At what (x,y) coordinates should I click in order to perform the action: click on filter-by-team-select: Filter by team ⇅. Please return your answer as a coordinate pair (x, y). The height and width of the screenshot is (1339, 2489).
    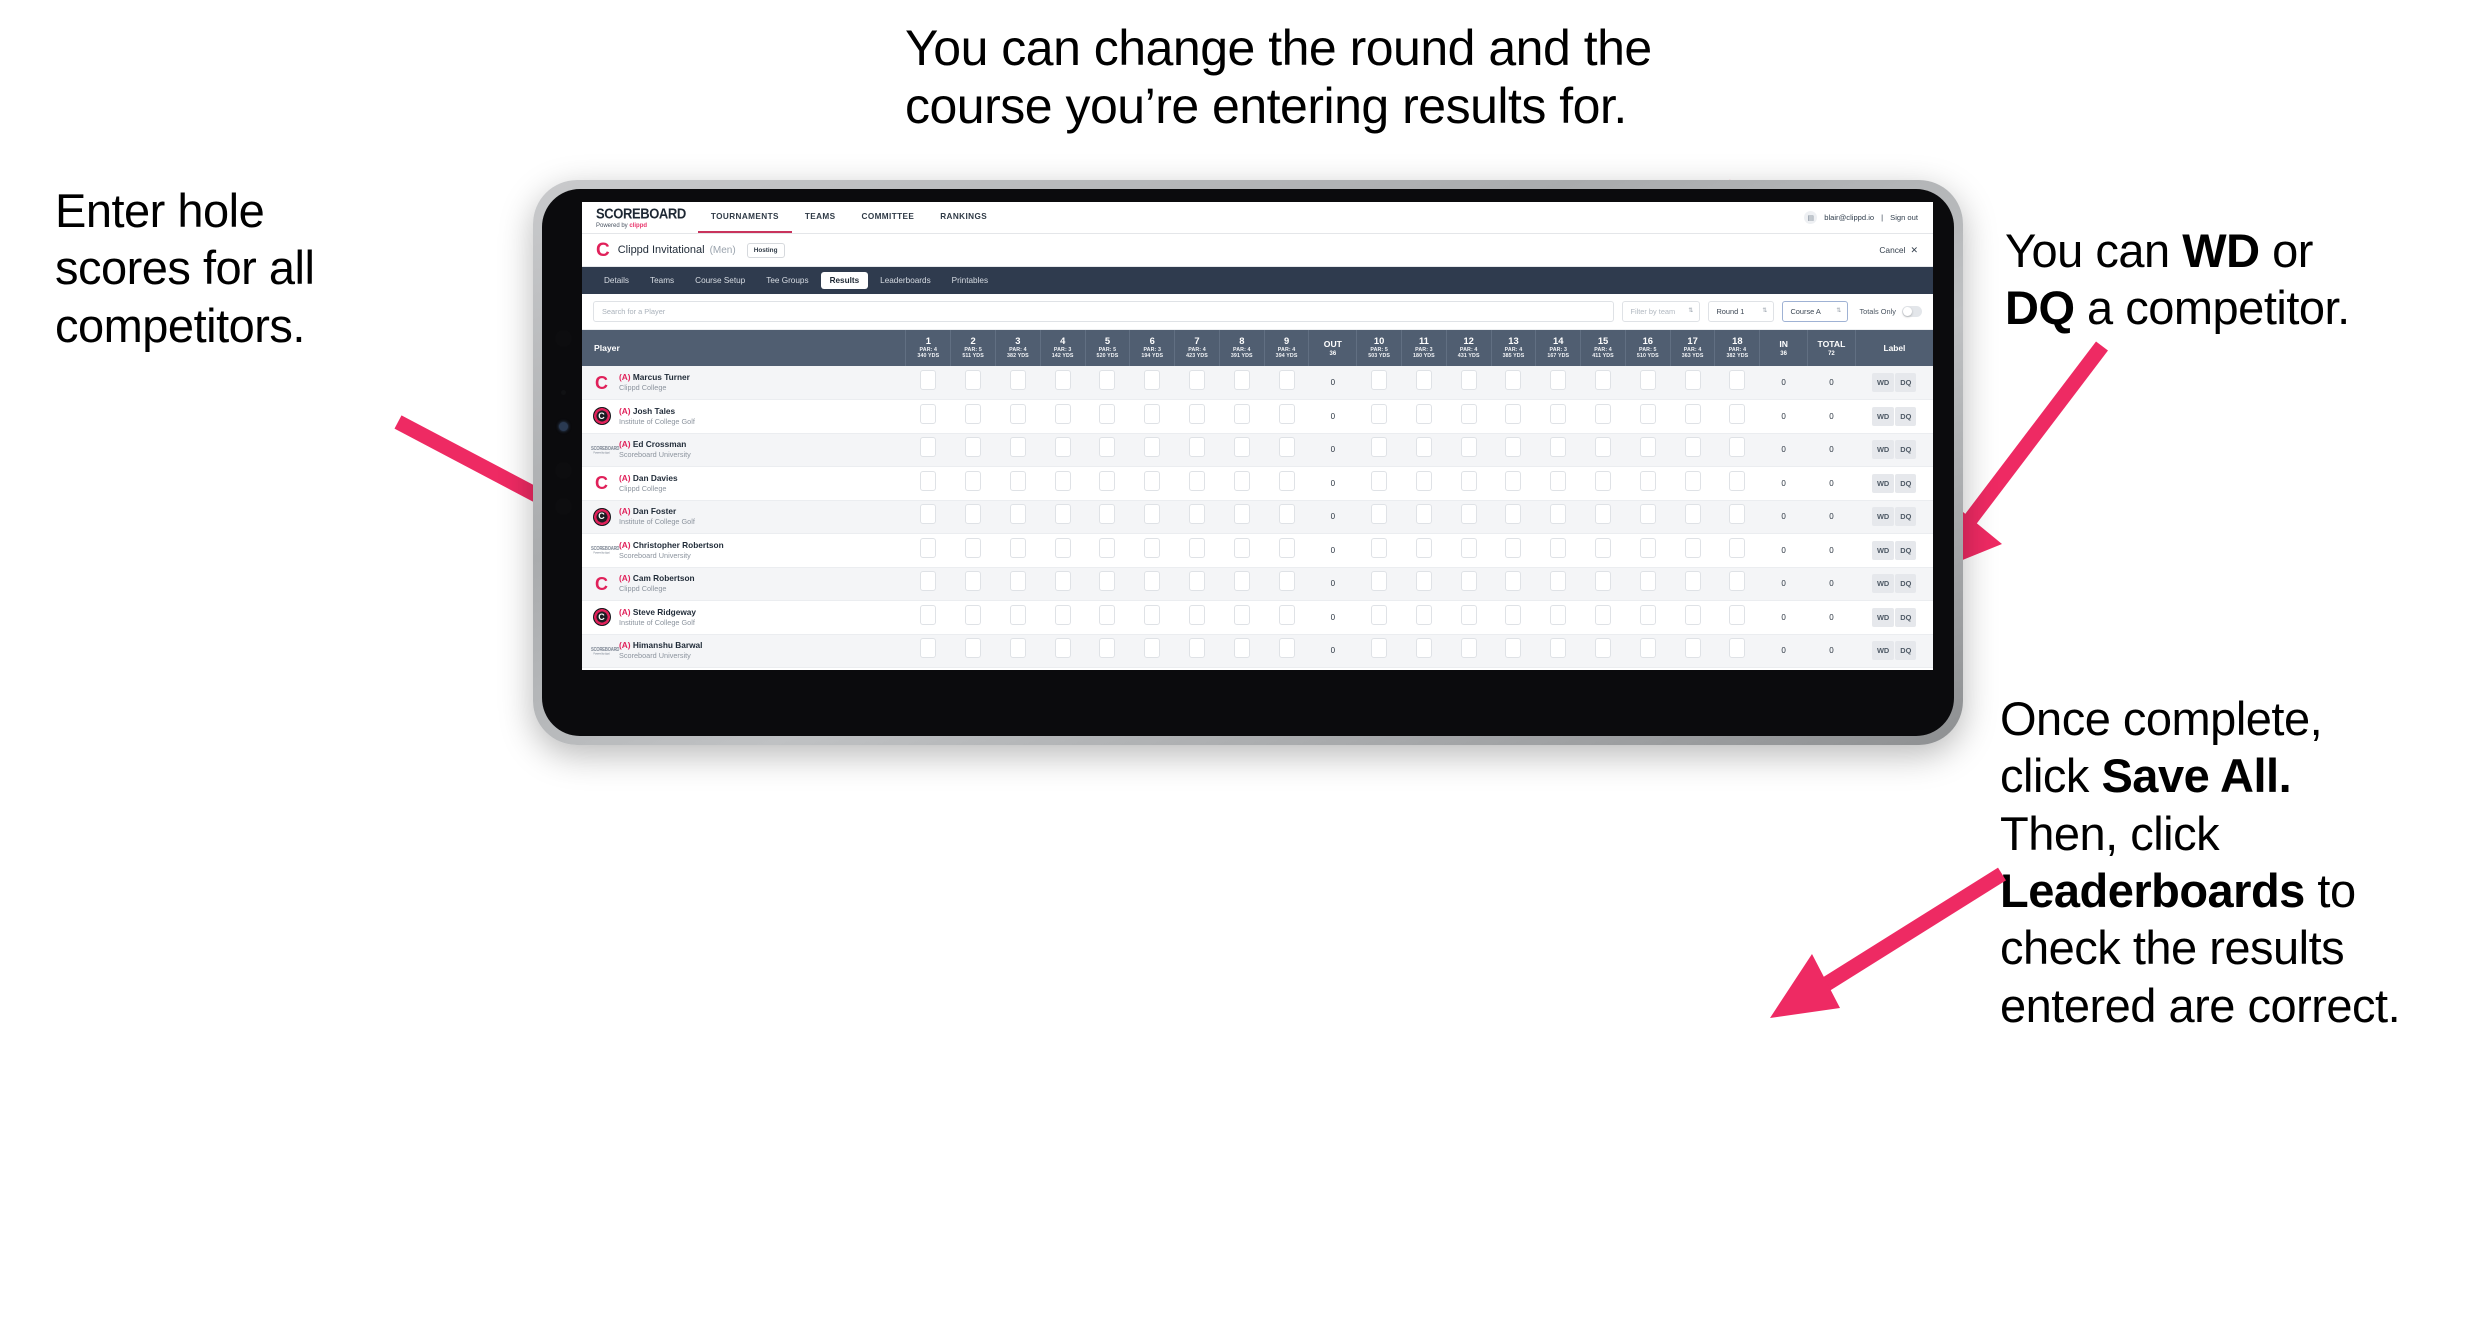
    Looking at the image, I should click on (1661, 311).